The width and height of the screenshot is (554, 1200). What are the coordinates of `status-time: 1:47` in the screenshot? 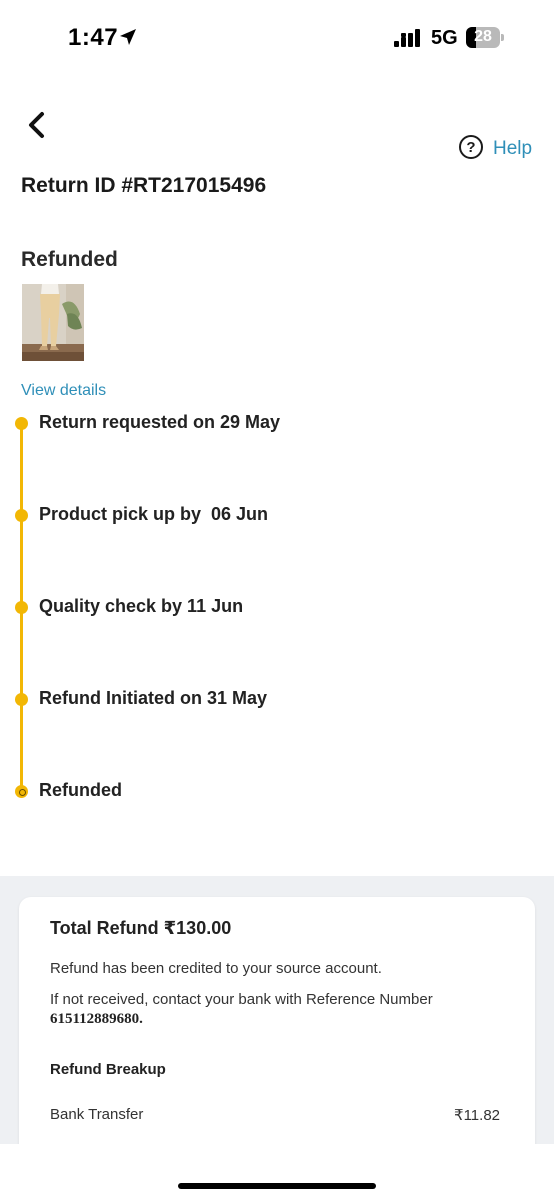 It's located at (93, 37).